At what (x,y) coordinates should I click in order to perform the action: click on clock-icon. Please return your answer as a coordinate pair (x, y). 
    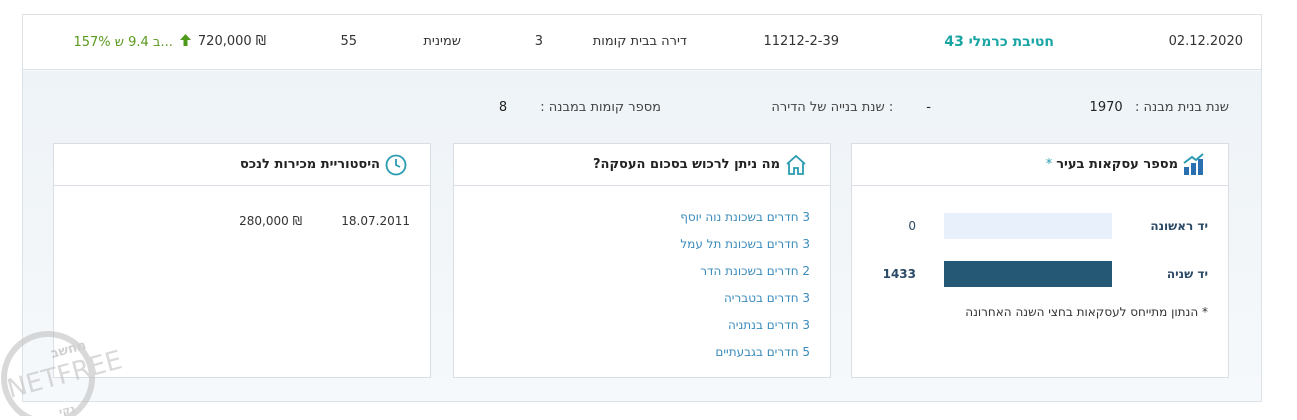
    Looking at the image, I should click on (396, 165).